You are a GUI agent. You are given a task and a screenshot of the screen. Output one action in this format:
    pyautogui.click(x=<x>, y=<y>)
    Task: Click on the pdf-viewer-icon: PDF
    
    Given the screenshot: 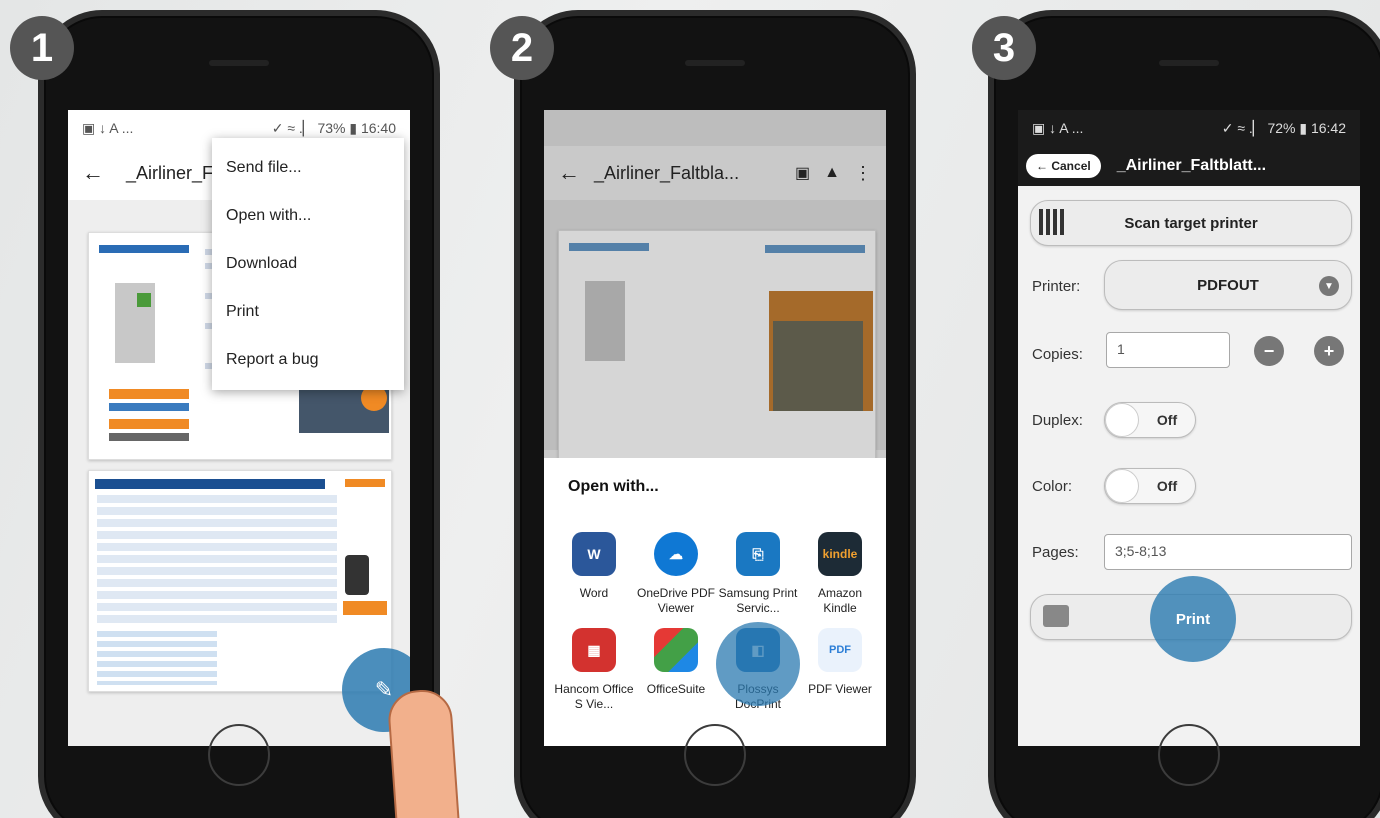 What is the action you would take?
    pyautogui.click(x=840, y=650)
    